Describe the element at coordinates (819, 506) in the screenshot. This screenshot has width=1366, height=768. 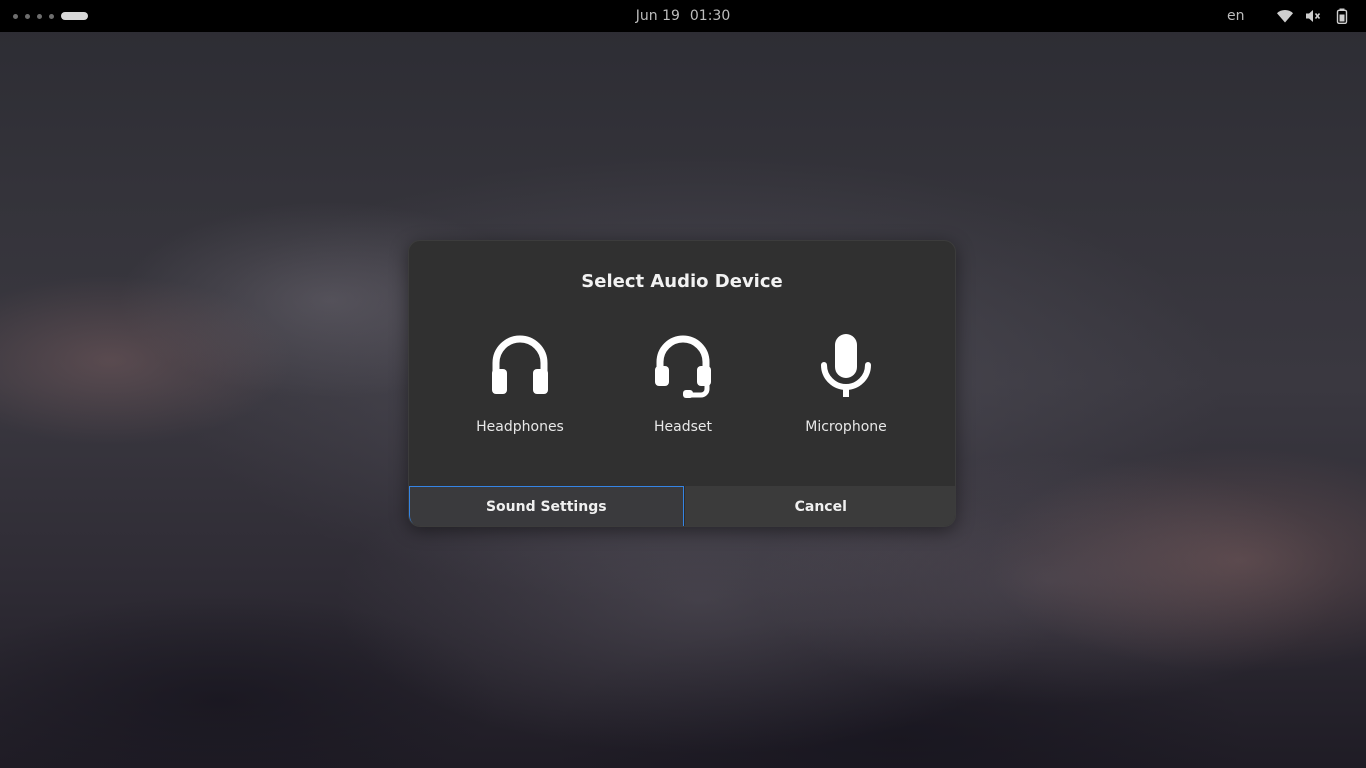
I see `cancel-button: Cancel` at that location.